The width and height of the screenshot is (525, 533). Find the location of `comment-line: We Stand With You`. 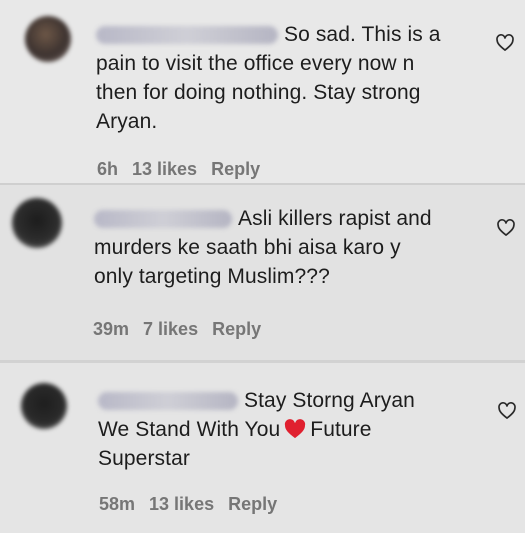

comment-line: We Stand With You is located at coordinates (189, 429).